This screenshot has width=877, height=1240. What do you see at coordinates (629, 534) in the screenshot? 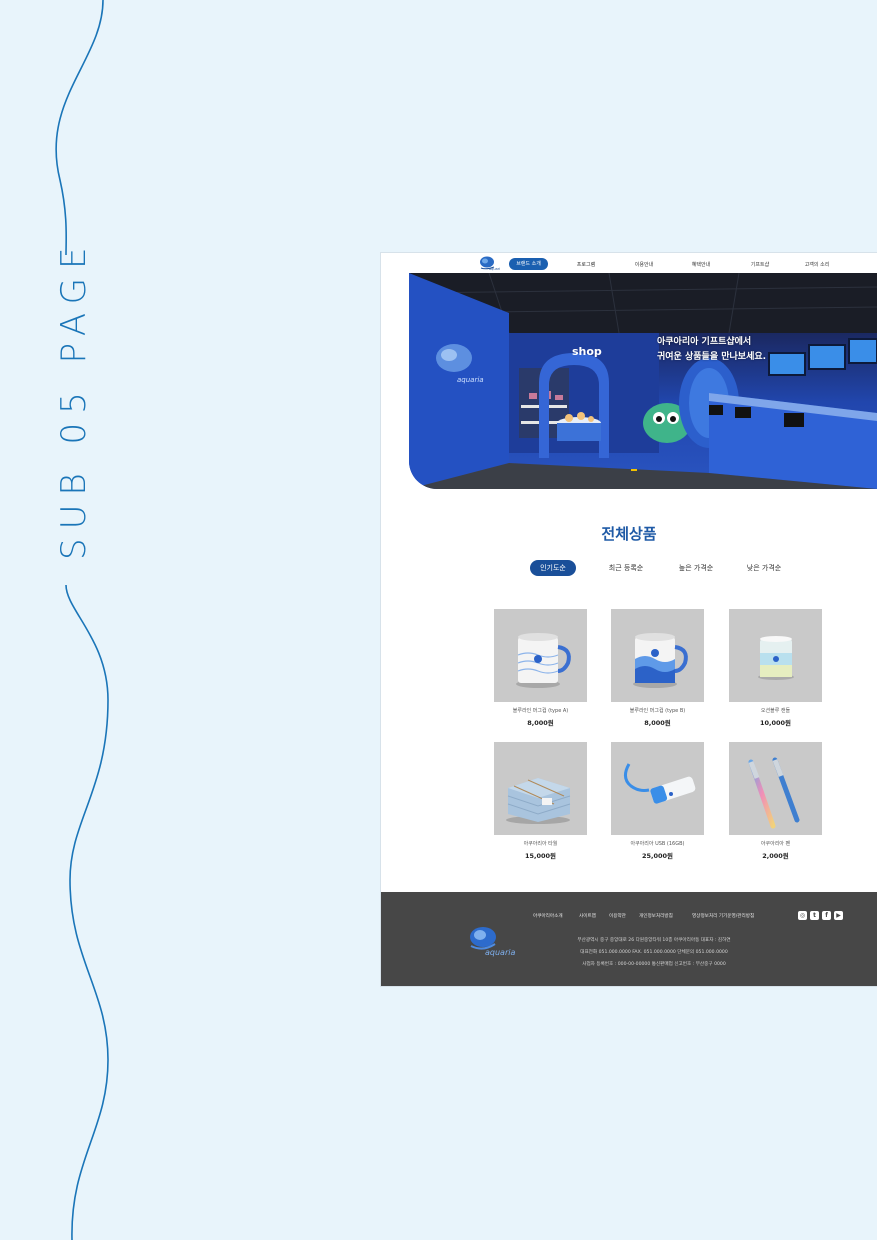
I see `section-title: 전체상품` at bounding box center [629, 534].